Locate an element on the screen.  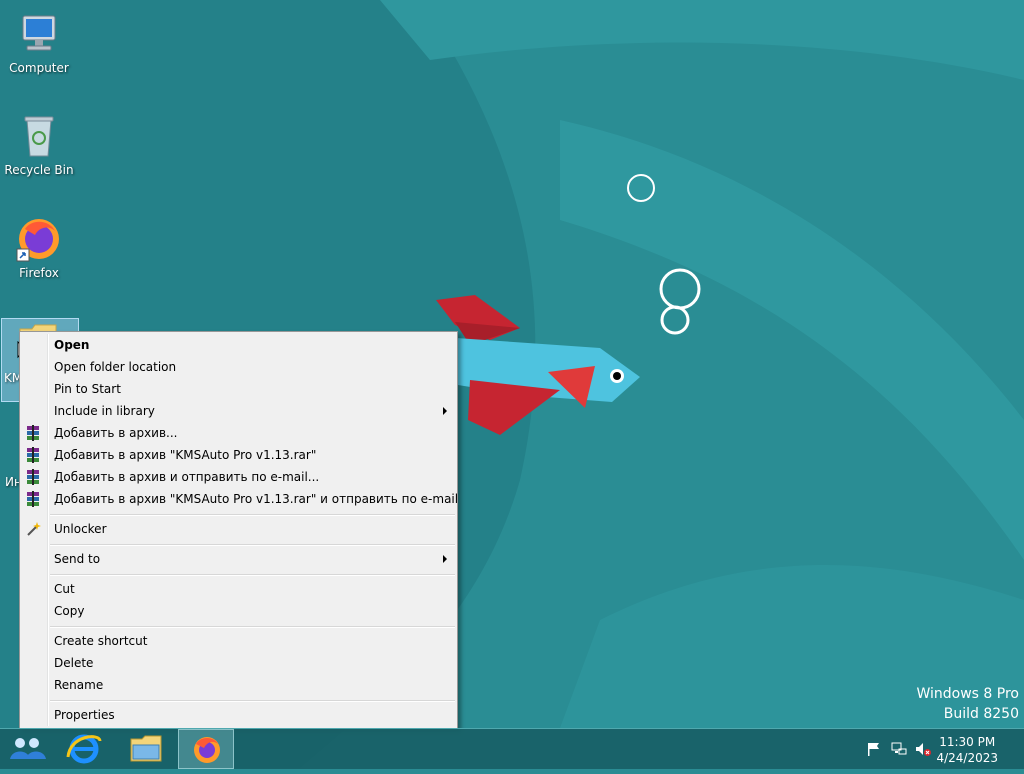
magic-wand-icon is located at coordinates (34, 529).